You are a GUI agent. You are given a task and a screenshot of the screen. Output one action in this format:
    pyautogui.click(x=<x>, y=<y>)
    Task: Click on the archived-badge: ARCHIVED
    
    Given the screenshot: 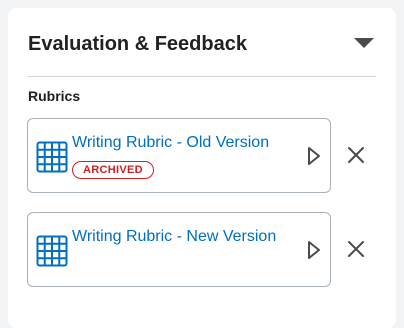 What is the action you would take?
    pyautogui.click(x=113, y=170)
    